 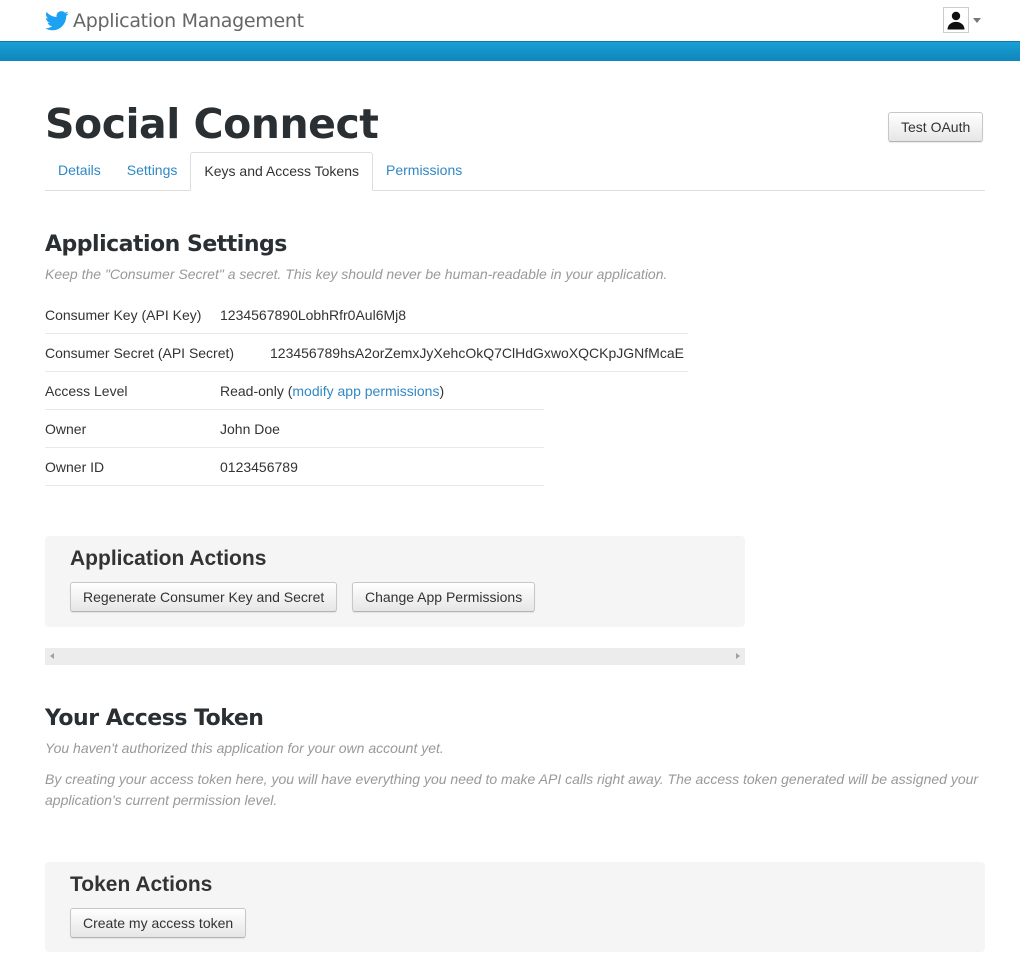 What do you see at coordinates (515, 907) in the screenshot?
I see `token-actions-panel: Token Actions Create my access token` at bounding box center [515, 907].